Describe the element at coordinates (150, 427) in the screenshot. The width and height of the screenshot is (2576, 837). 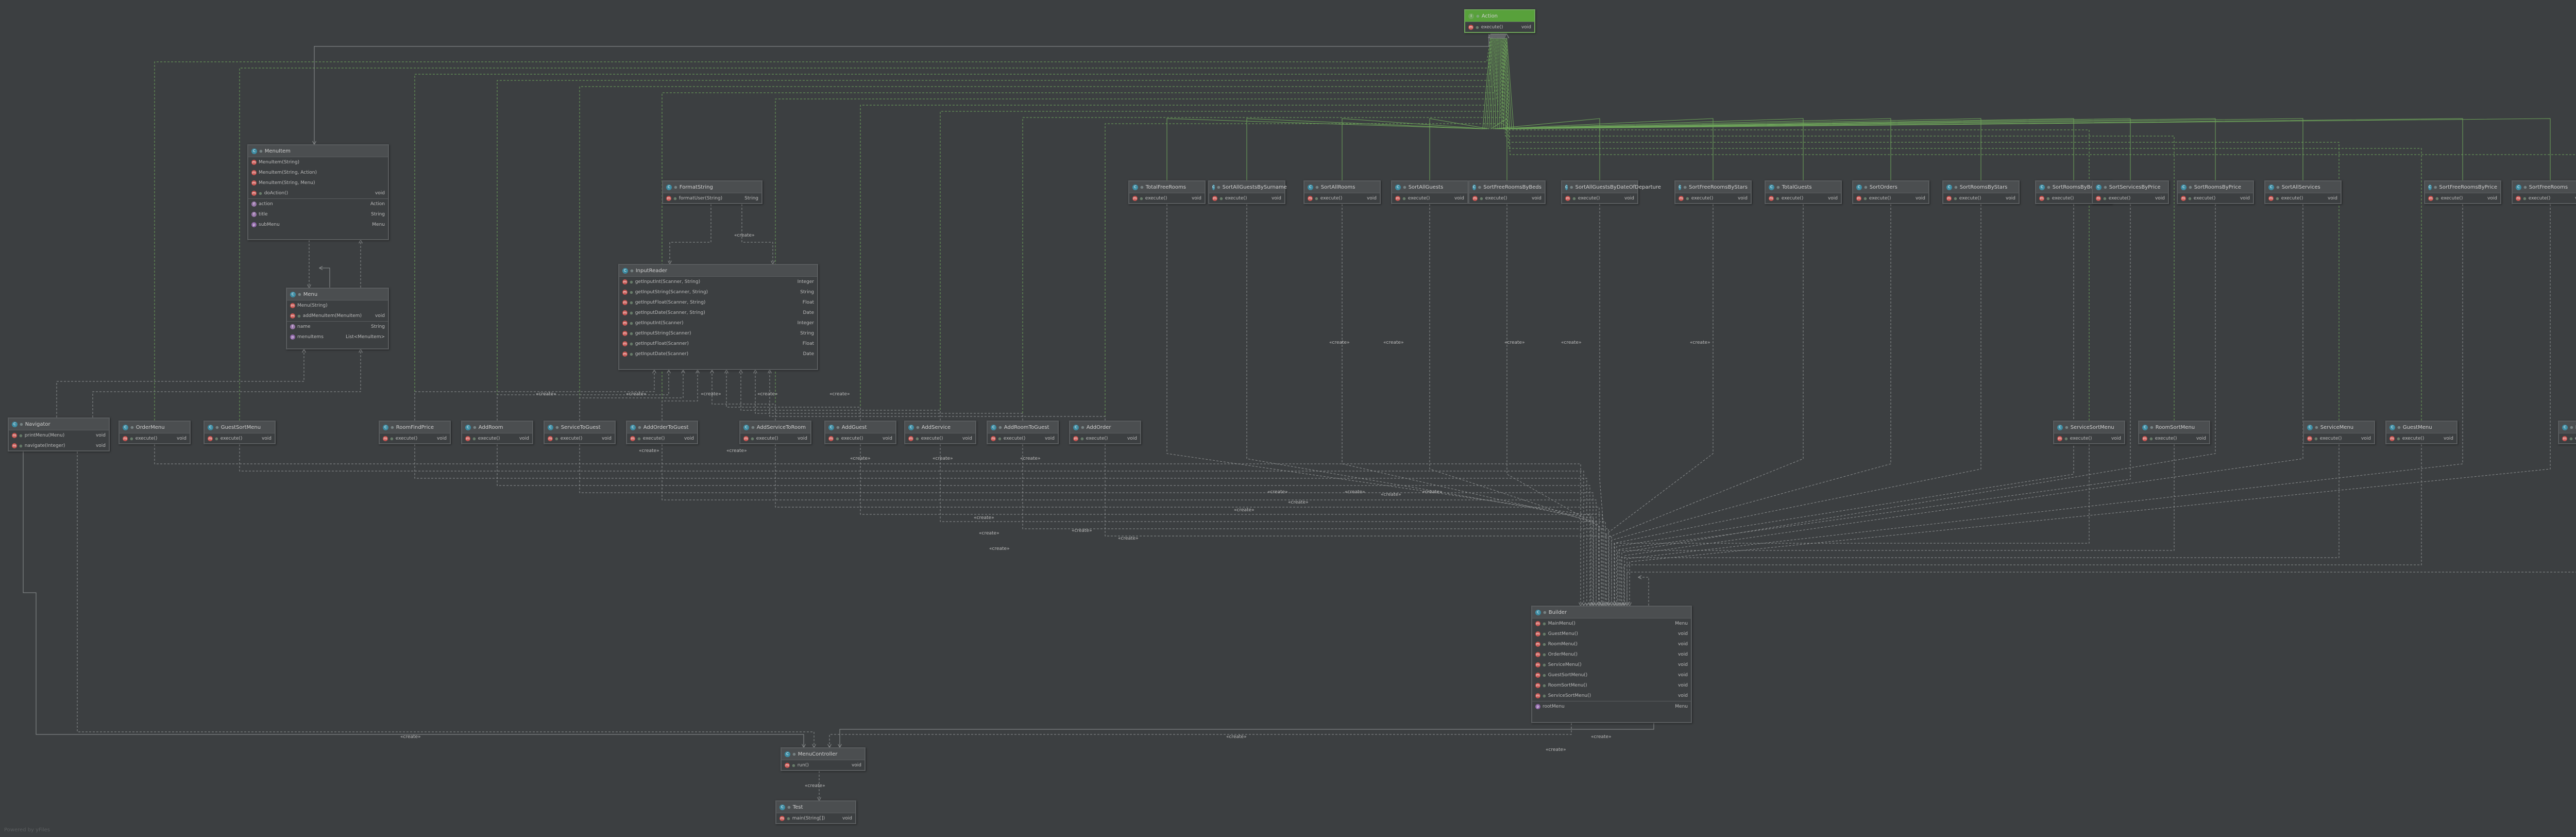
I see `class-title: OrderMenu` at that location.